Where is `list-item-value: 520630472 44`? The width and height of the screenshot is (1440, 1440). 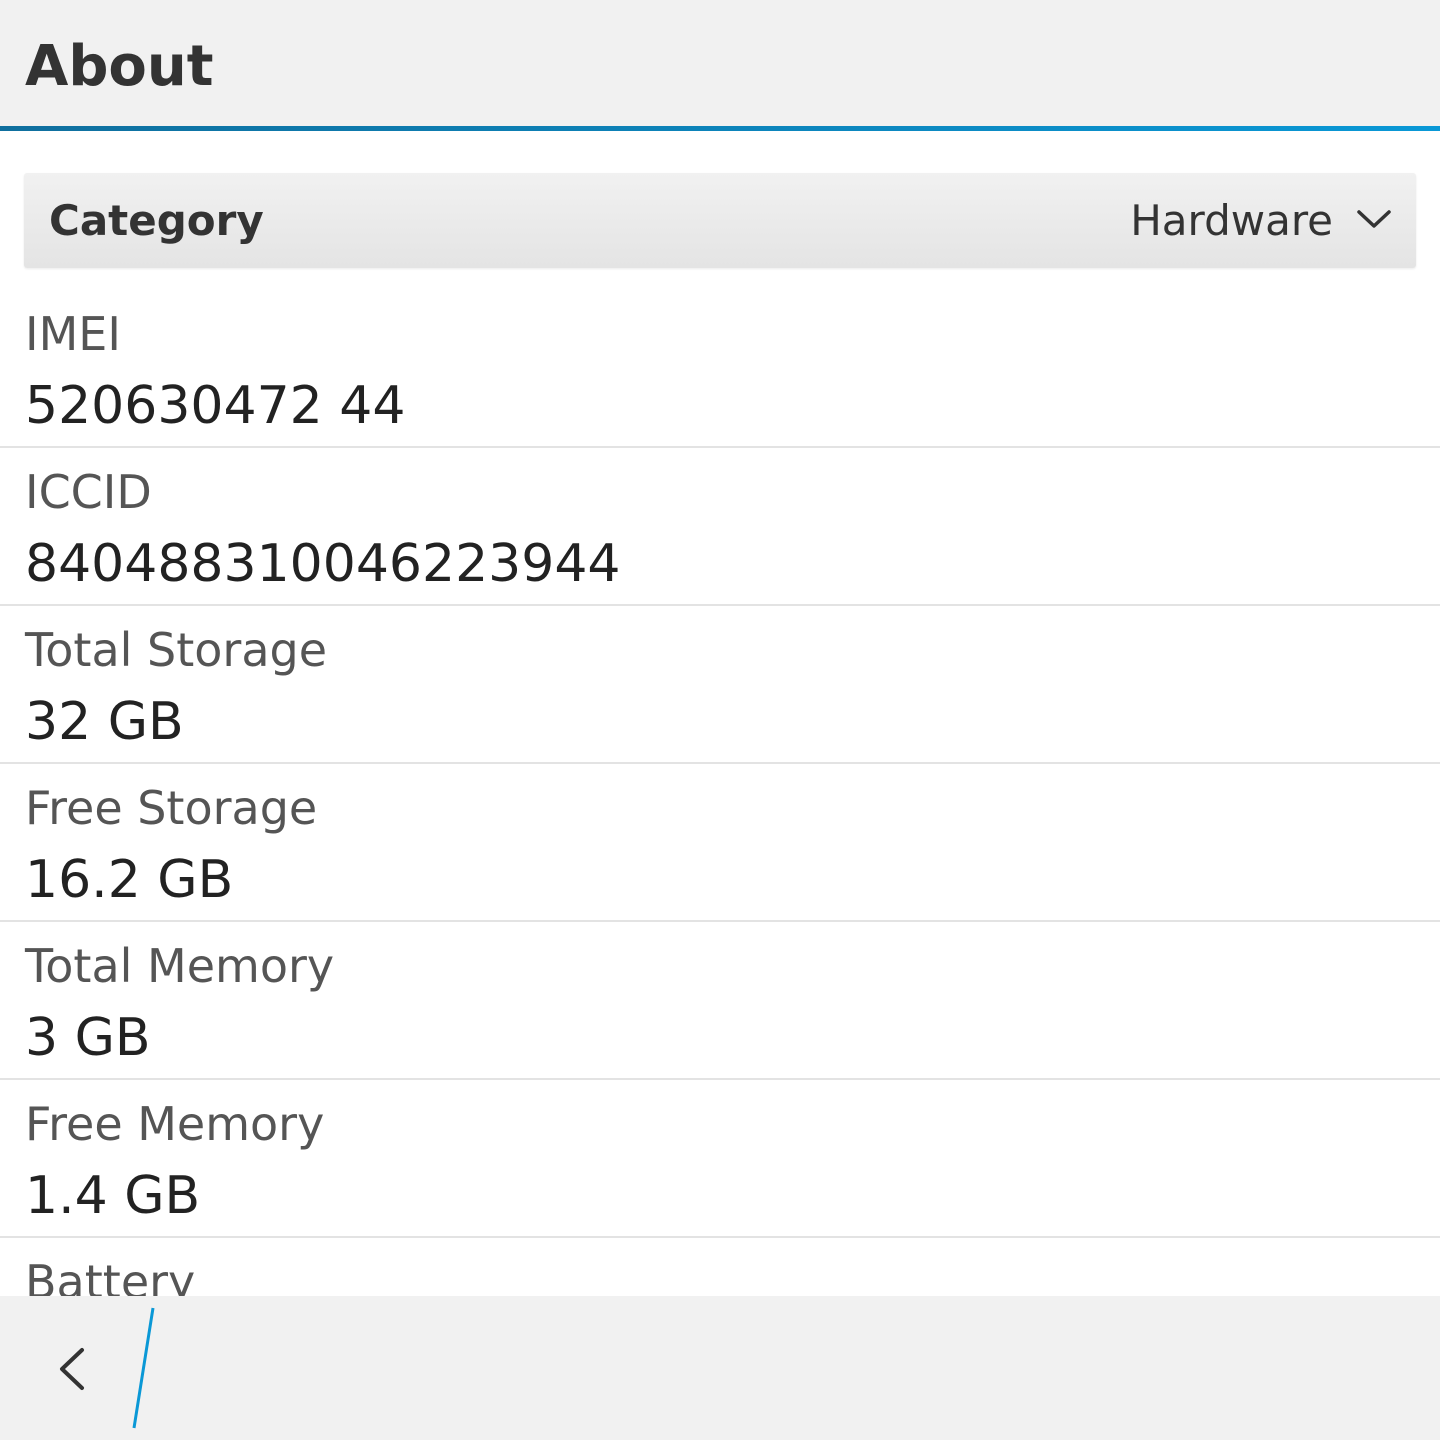 list-item-value: 520630472 44 is located at coordinates (215, 406).